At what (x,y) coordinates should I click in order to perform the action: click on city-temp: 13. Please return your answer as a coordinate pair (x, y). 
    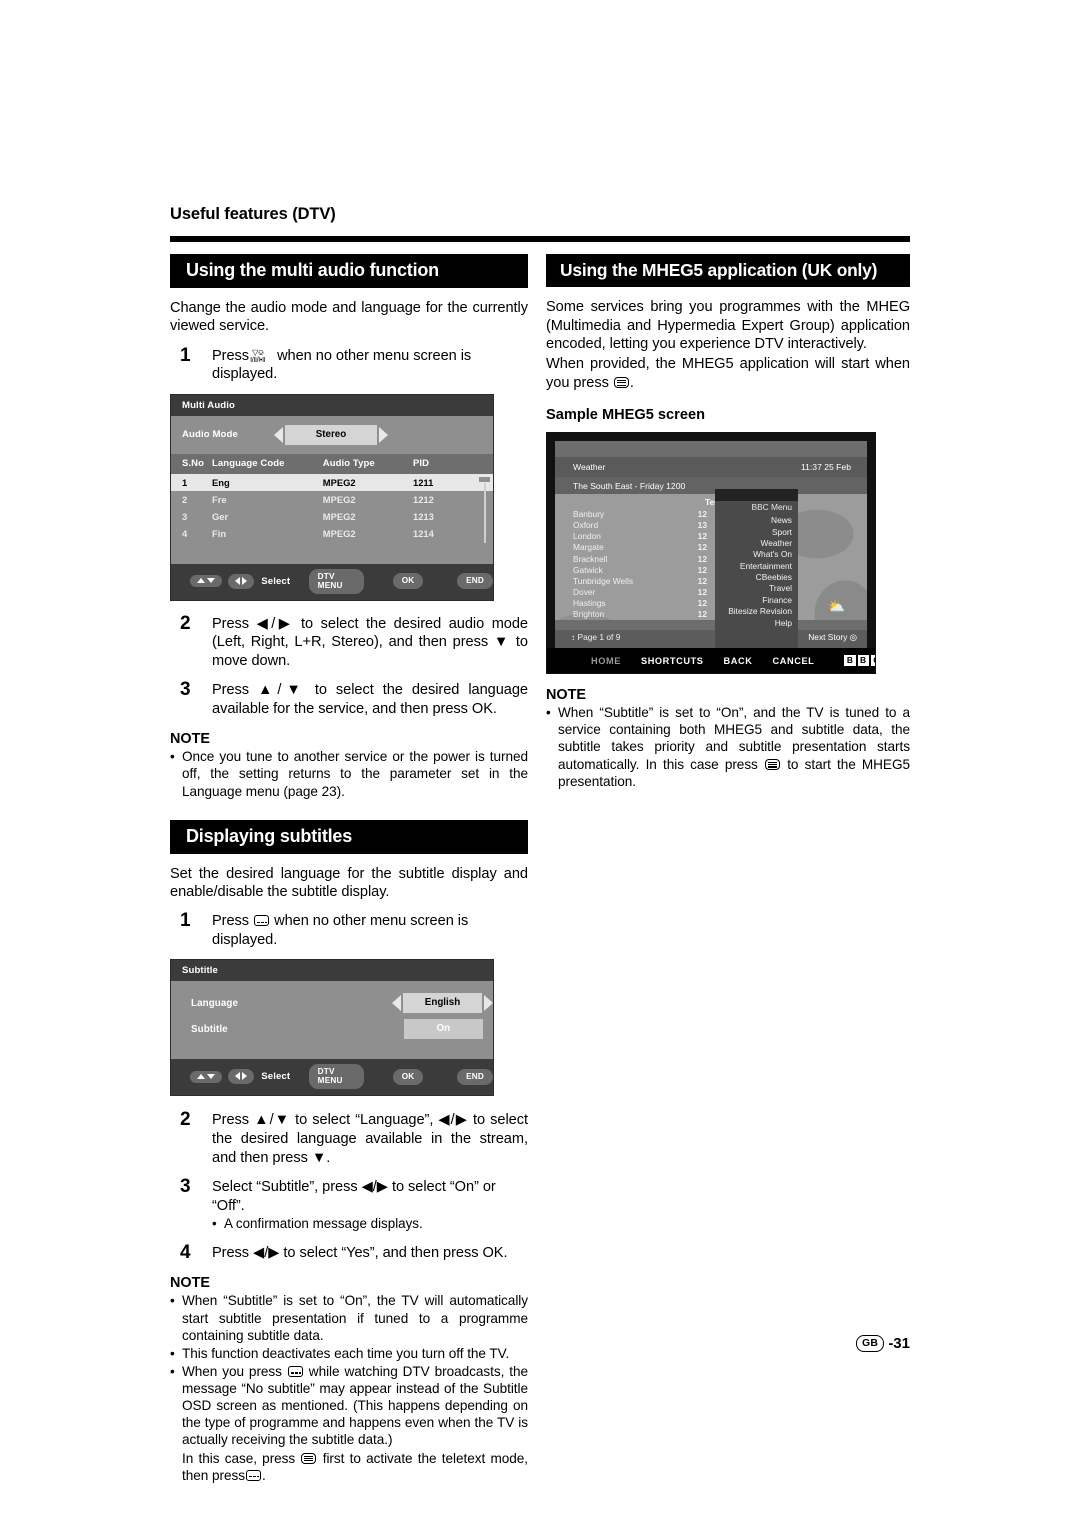
    Looking at the image, I should click on (702, 525).